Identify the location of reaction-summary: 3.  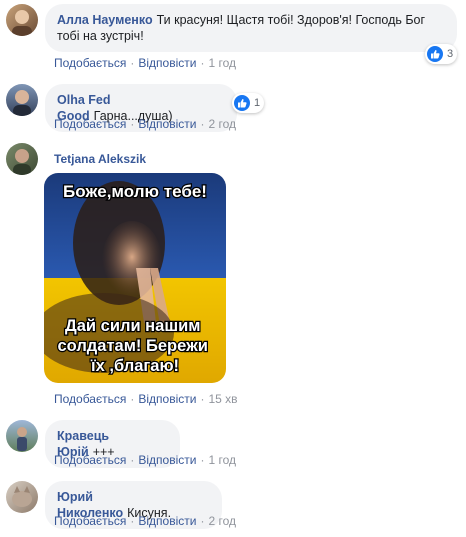
(441, 54).